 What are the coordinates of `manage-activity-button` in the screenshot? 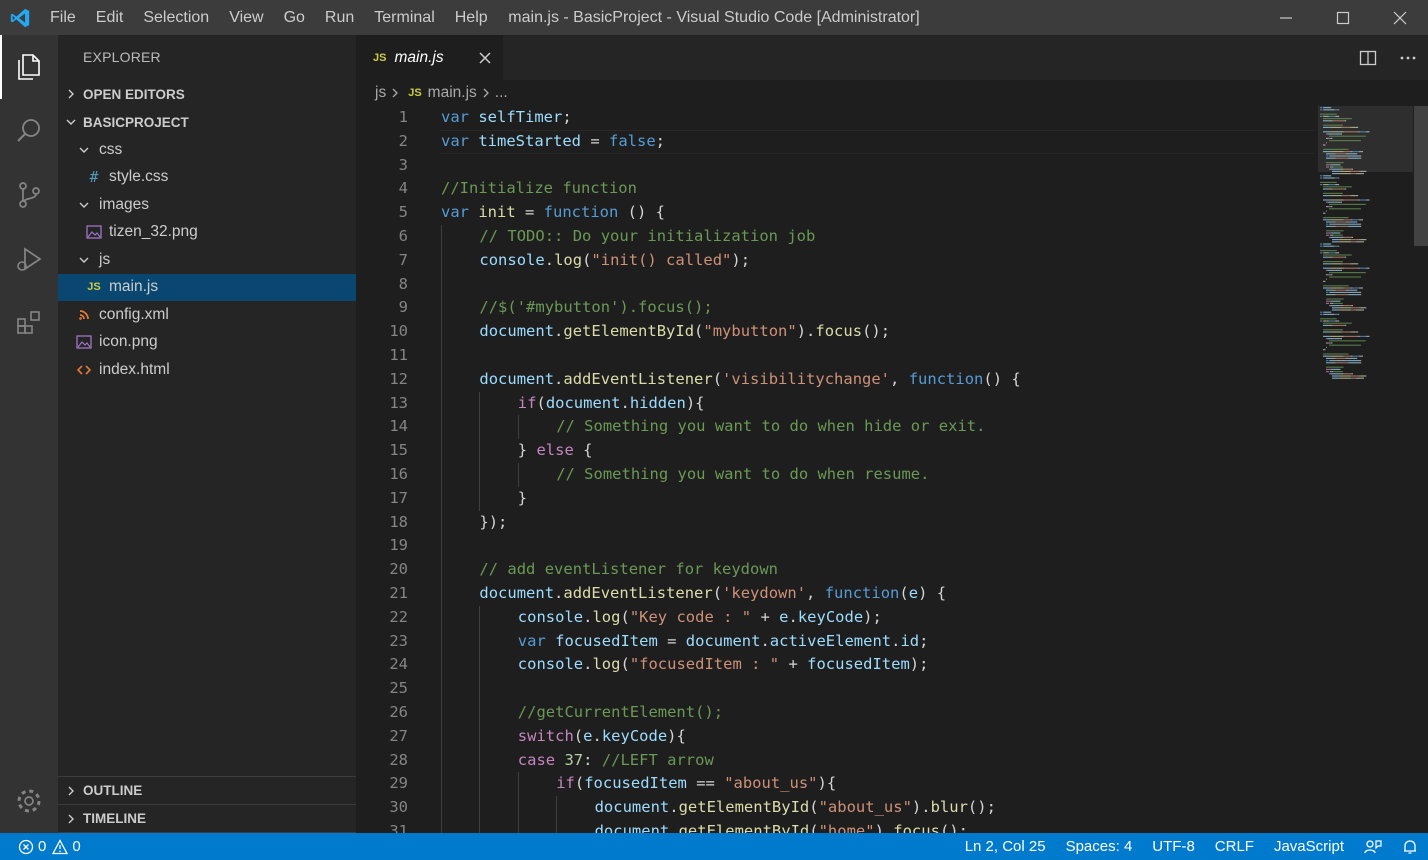 It's located at (29, 801).